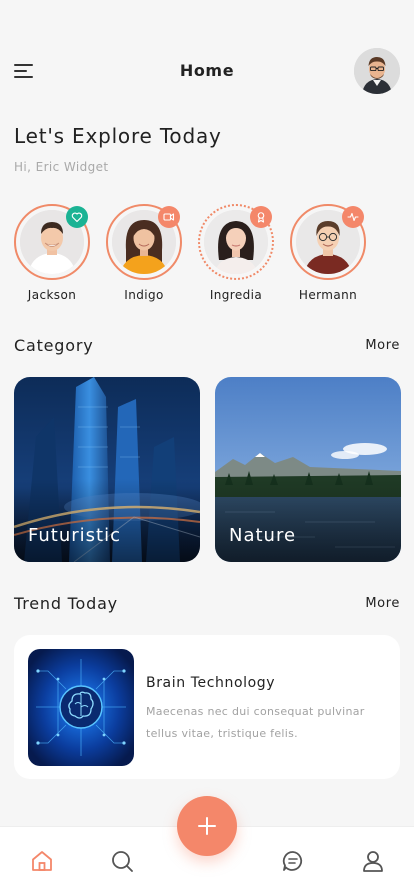 This screenshot has height=896, width=414. What do you see at coordinates (81, 707) in the screenshot?
I see `brain-technology-image` at bounding box center [81, 707].